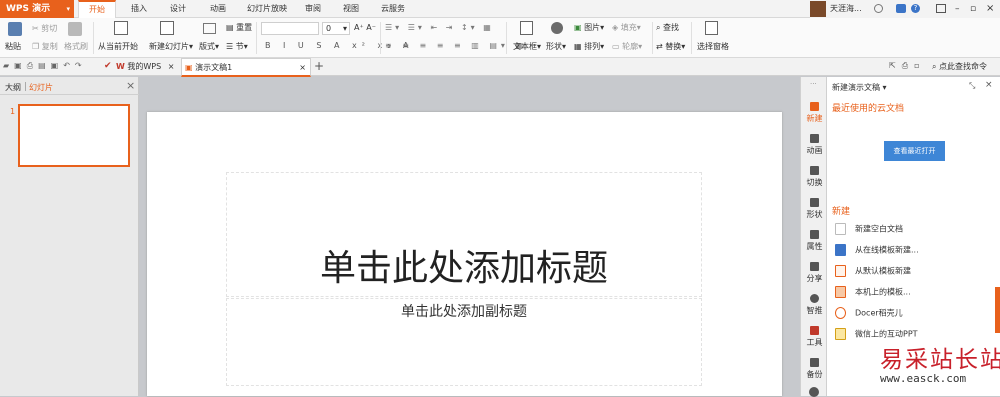 This screenshot has width=1000, height=397. What do you see at coordinates (439, 27) in the screenshot?
I see `list-buttons: ☰▾ ☰▾ ⇤ ⇥ ↕▾ ▦` at bounding box center [439, 27].